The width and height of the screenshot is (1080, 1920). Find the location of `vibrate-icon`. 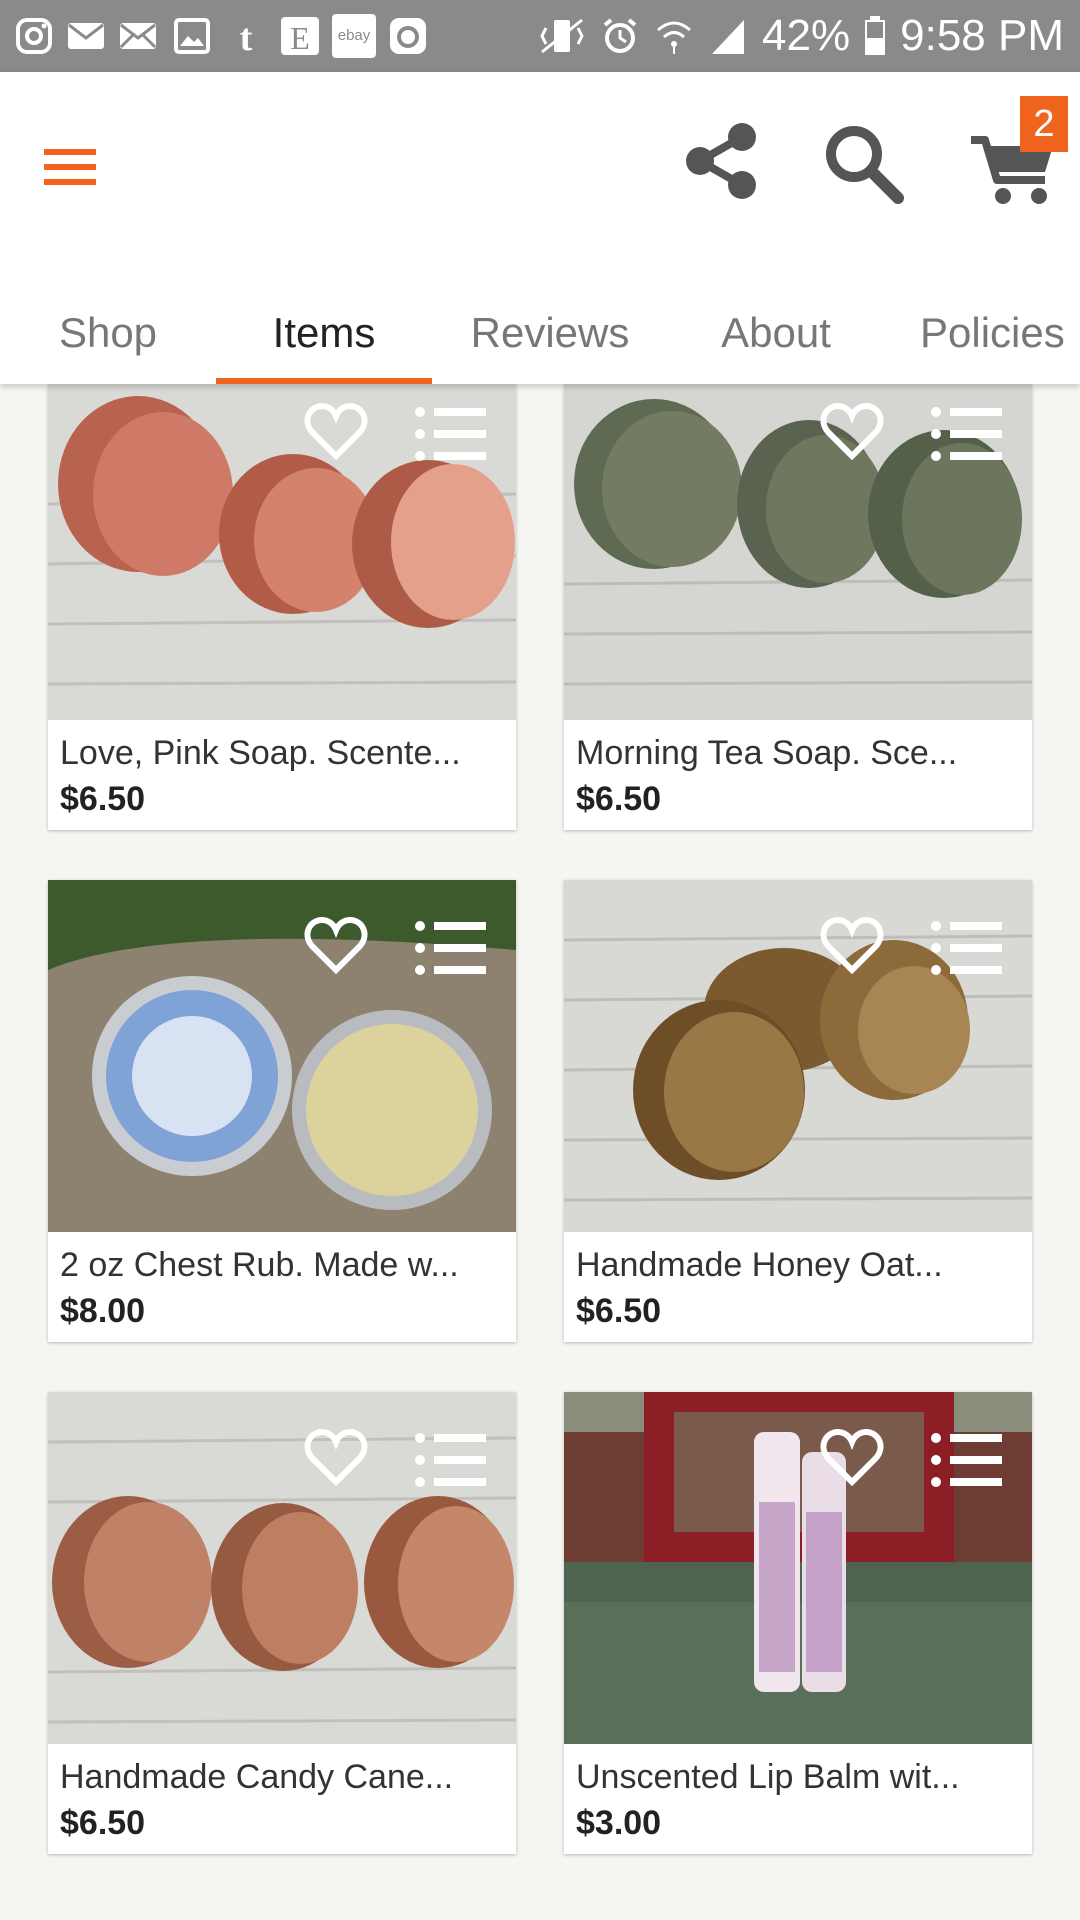

vibrate-icon is located at coordinates (562, 36).